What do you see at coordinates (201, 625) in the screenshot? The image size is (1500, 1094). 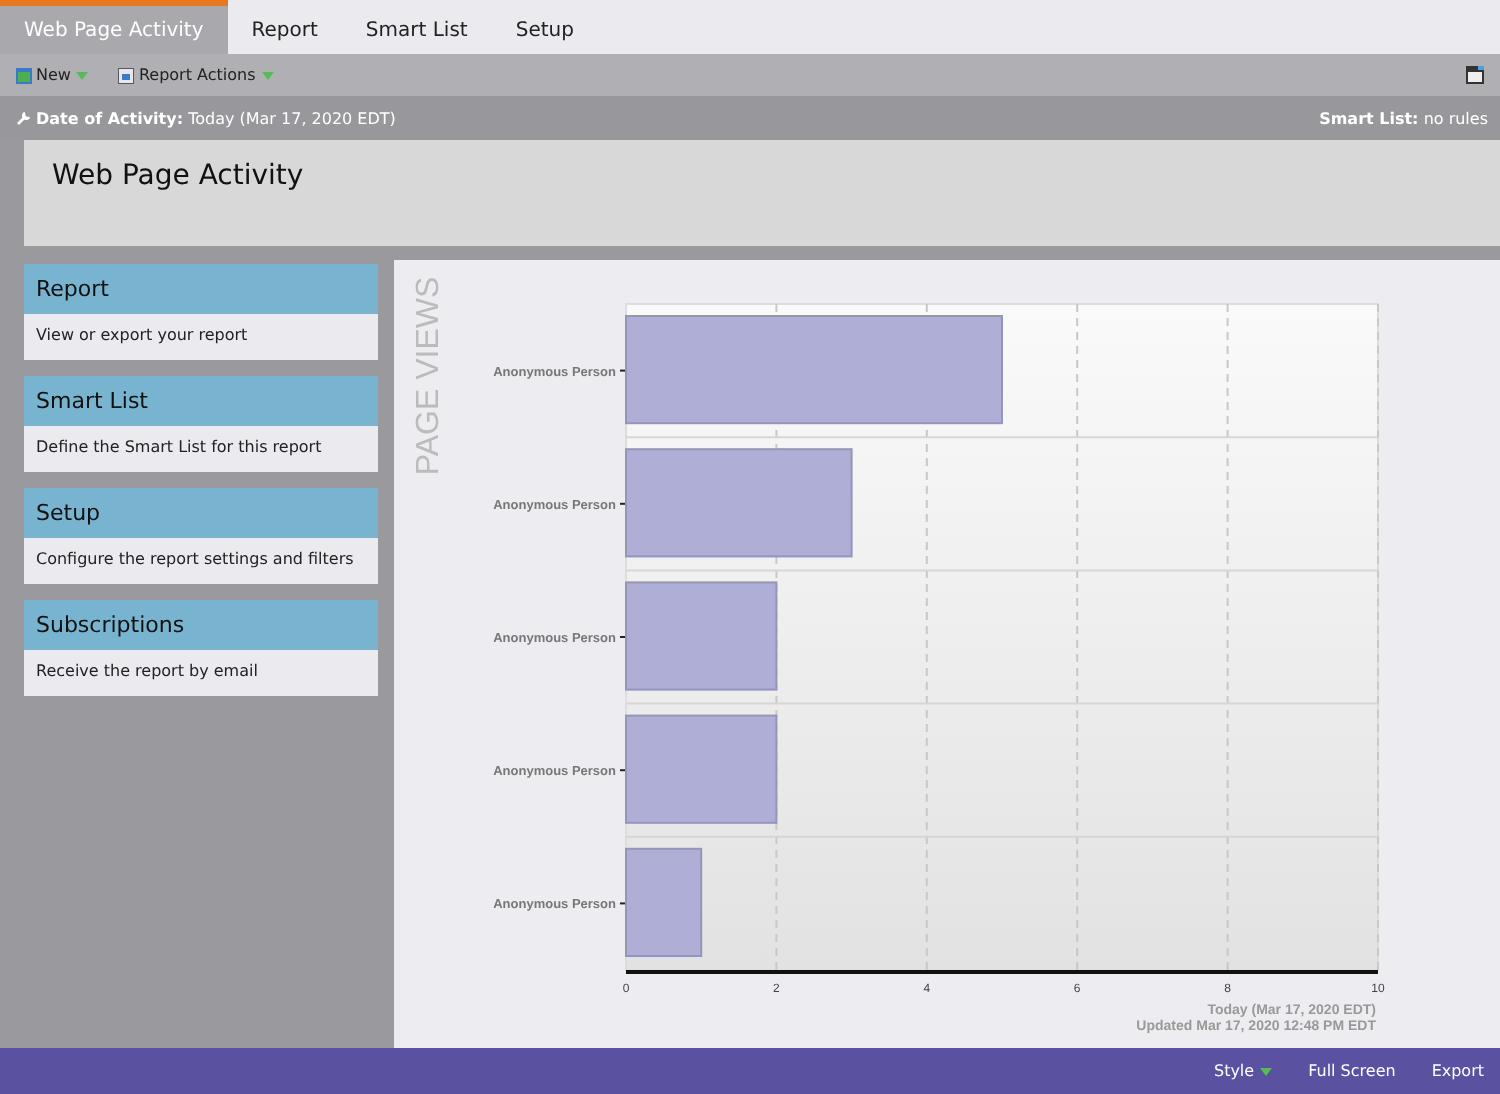 I see `card-title: Subscriptions` at bounding box center [201, 625].